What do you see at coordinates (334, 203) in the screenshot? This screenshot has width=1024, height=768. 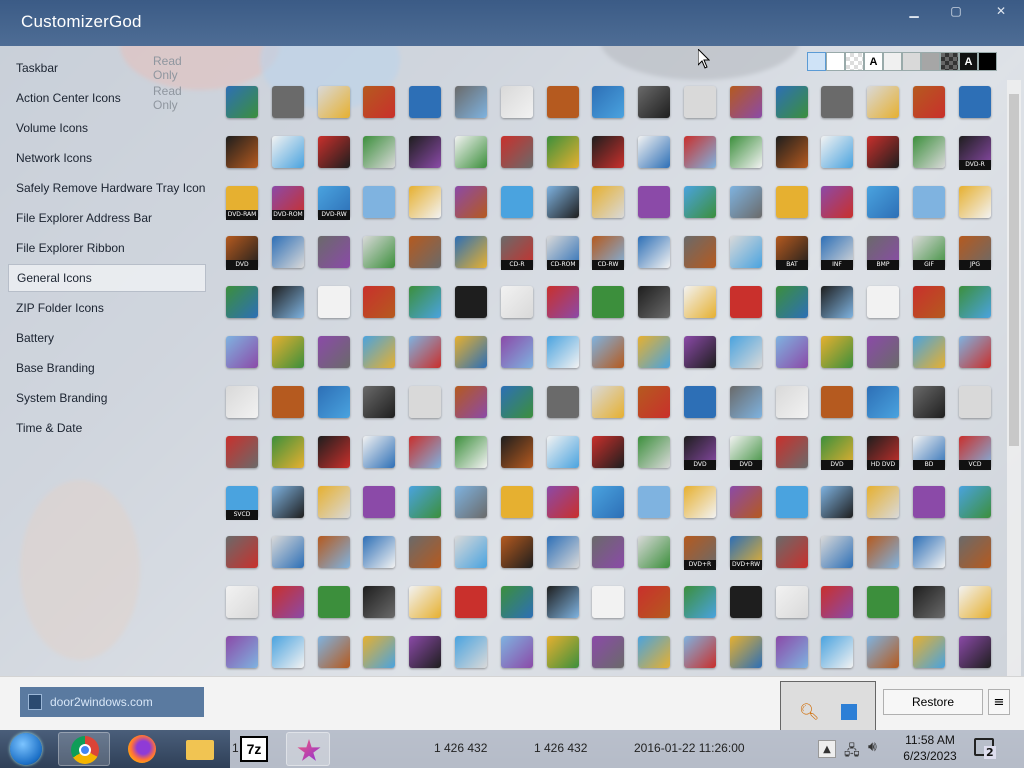 I see `general-icon-tile: DVD-RW` at bounding box center [334, 203].